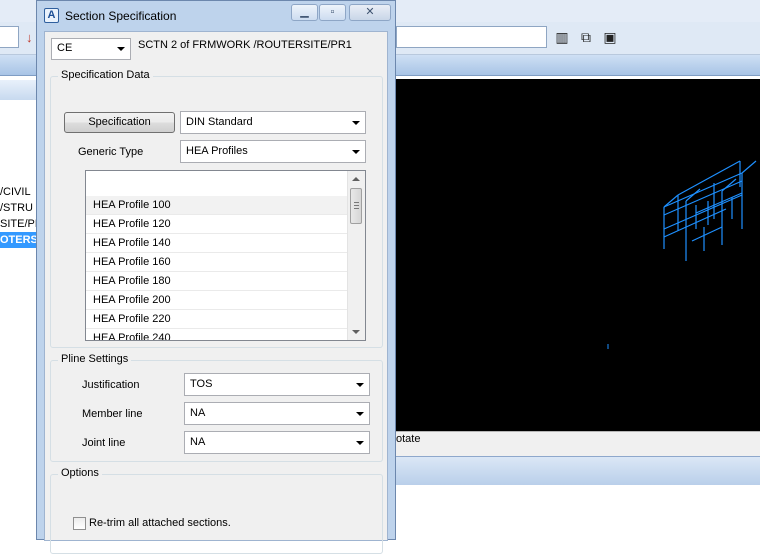  Describe the element at coordinates (356, 179) in the screenshot. I see `scroll-up-icon` at that location.